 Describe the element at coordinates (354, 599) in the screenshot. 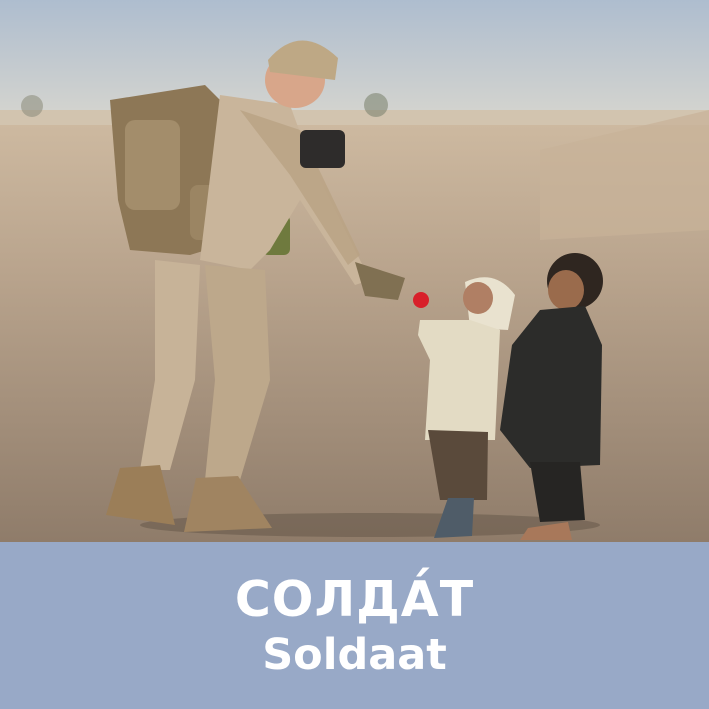

I see `word-cyrillic: СОЛДА́Т` at that location.